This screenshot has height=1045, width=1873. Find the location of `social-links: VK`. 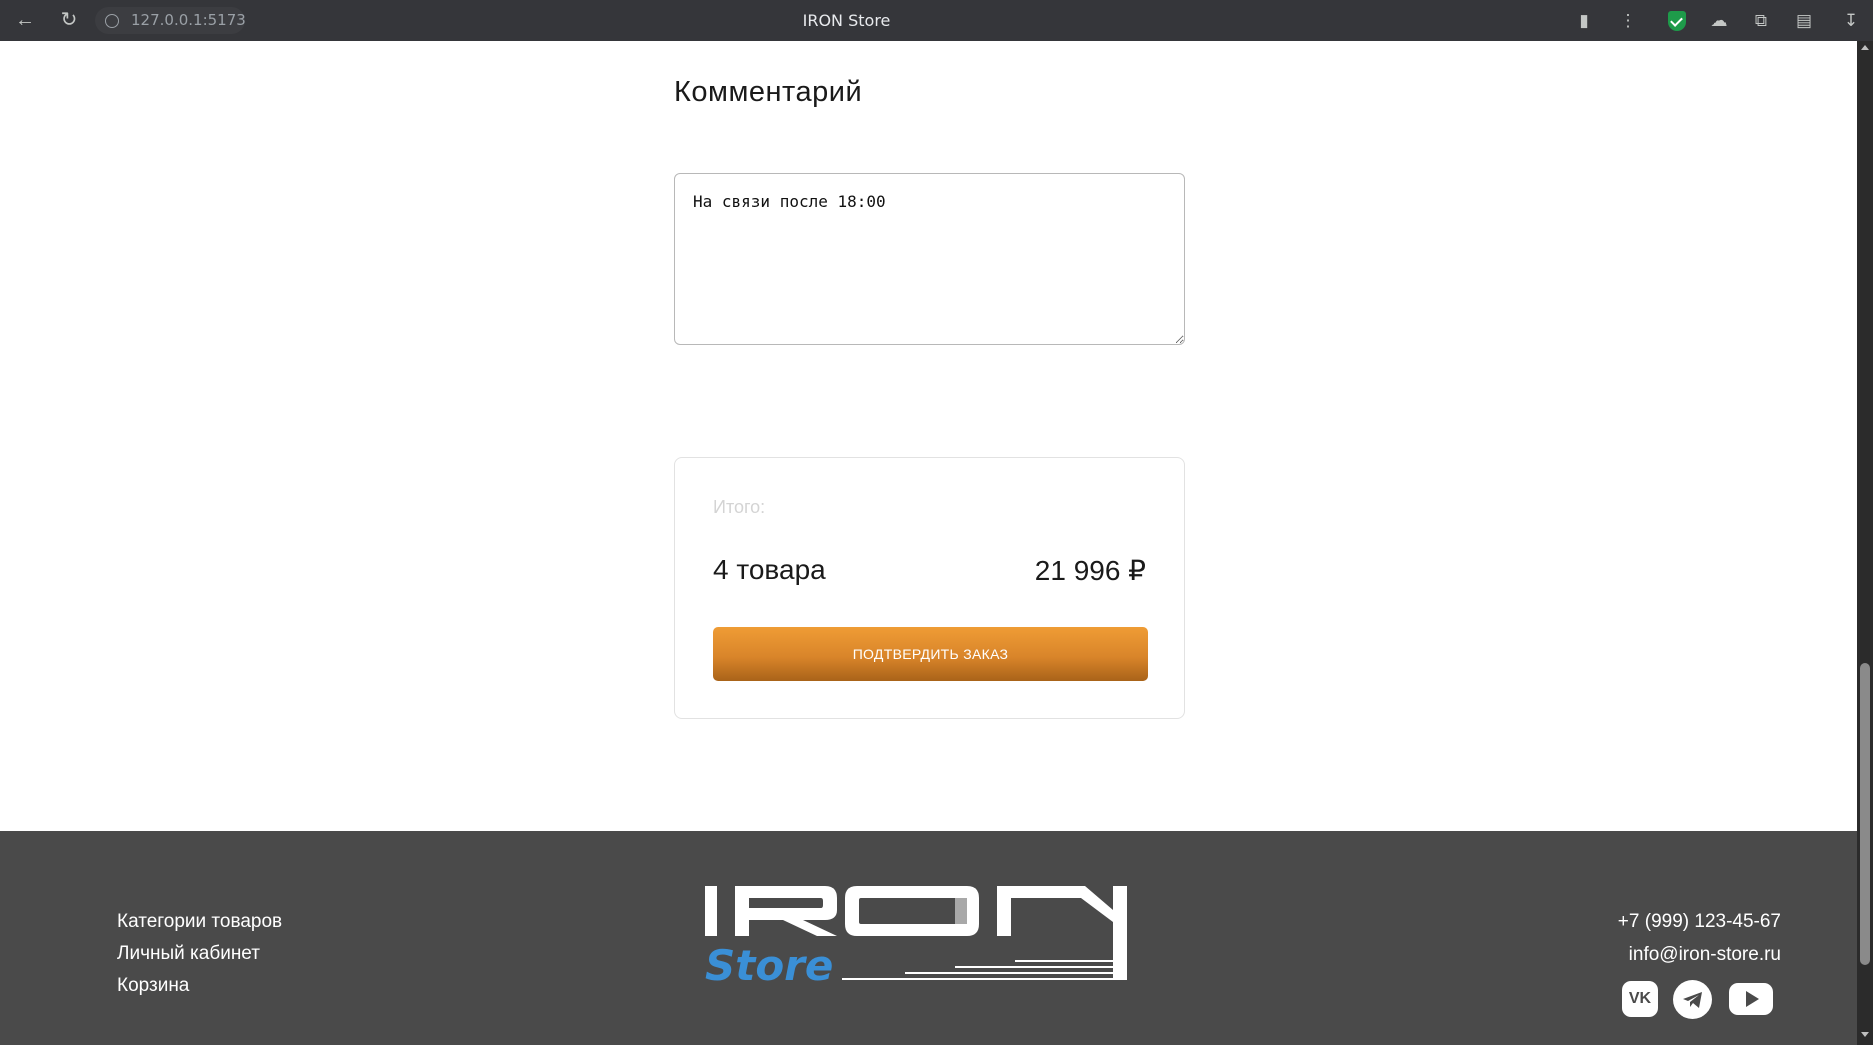

social-links: VK is located at coordinates (1699, 1000).